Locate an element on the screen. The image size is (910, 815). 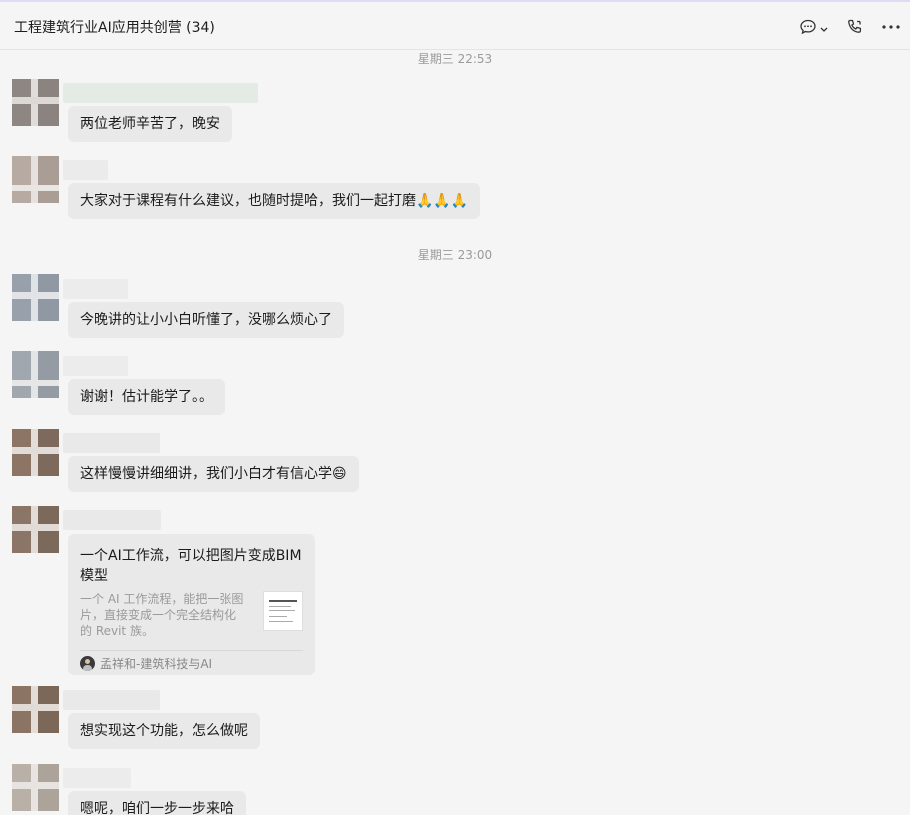
timestamp: 星期三 22:53 is located at coordinates (455, 59).